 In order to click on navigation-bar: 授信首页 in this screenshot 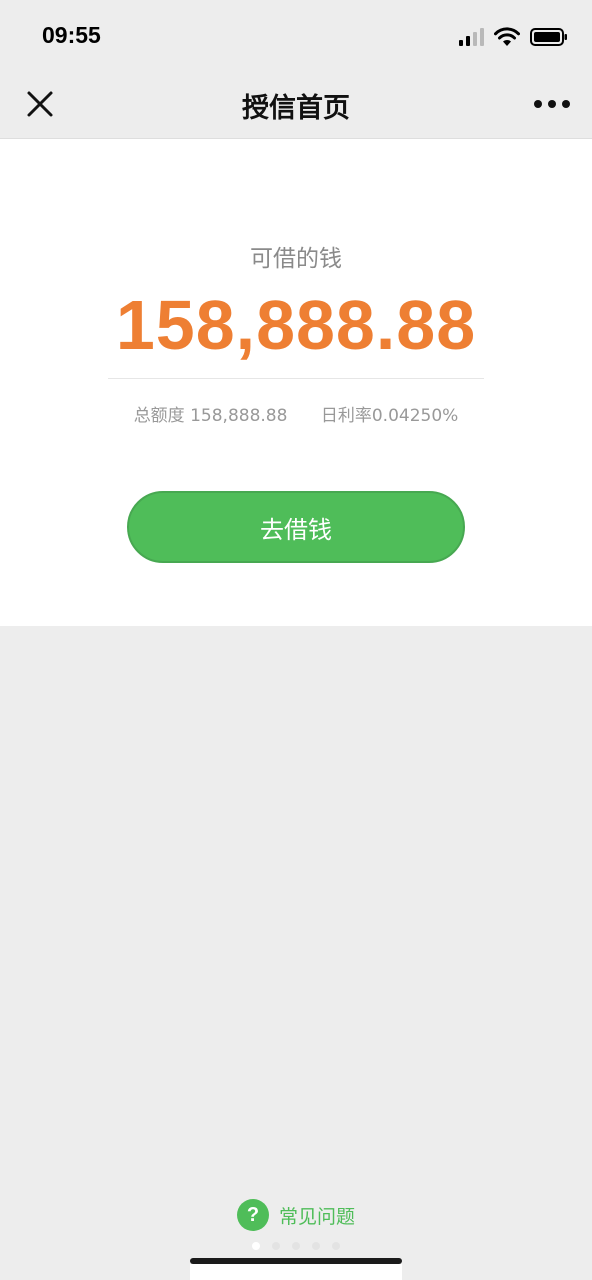, I will do `click(296, 104)`.